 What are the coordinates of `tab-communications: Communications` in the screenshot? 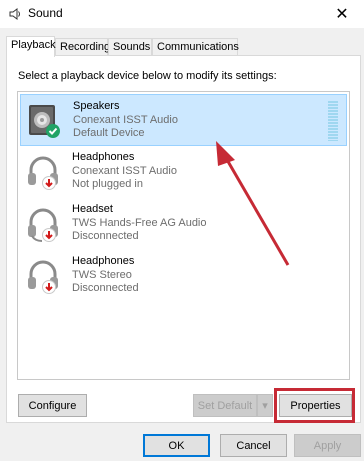 It's located at (195, 47).